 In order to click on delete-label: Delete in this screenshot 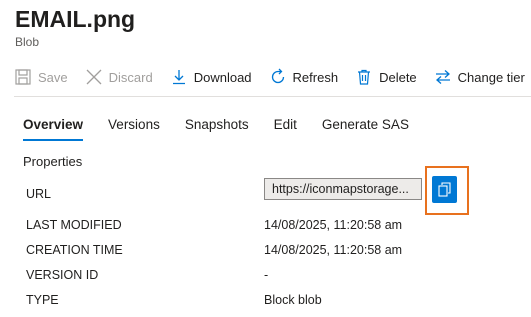, I will do `click(398, 77)`.